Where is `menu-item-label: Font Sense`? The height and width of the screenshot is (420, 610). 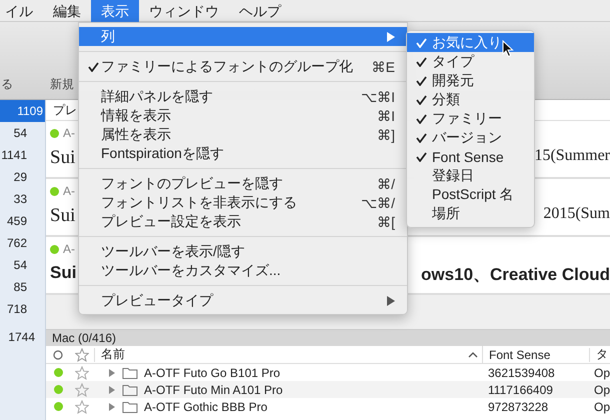
menu-item-label: Font Sense is located at coordinates (468, 156).